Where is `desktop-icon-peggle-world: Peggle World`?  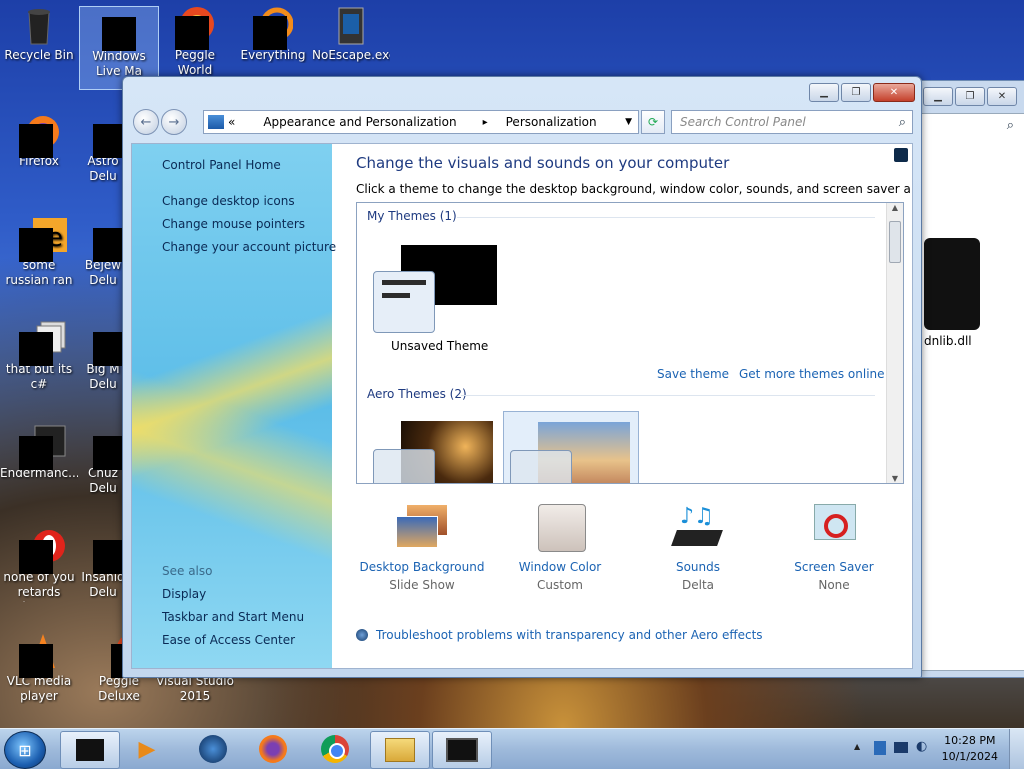 desktop-icon-peggle-world: Peggle World is located at coordinates (195, 42).